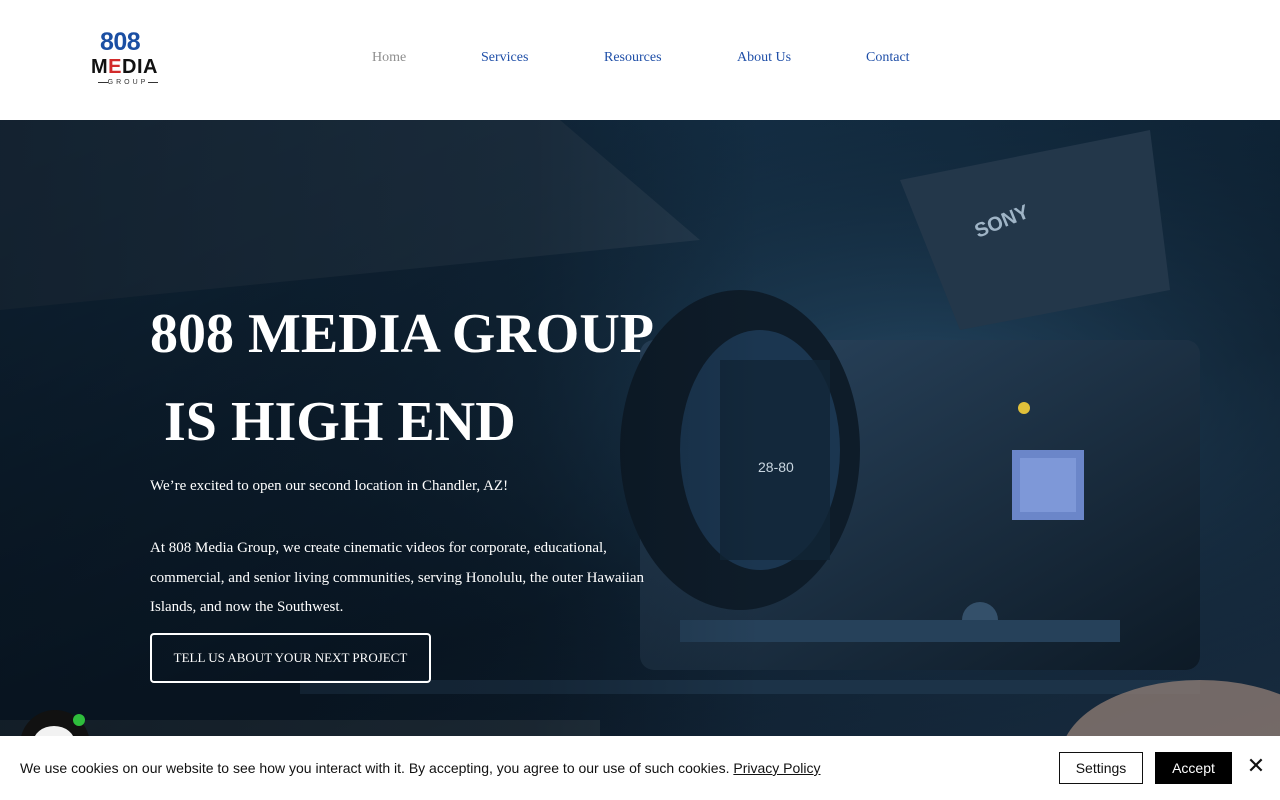 Image resolution: width=1280 pixels, height=800 pixels. What do you see at coordinates (776, 467) in the screenshot?
I see `lens-marking: 28-80` at bounding box center [776, 467].